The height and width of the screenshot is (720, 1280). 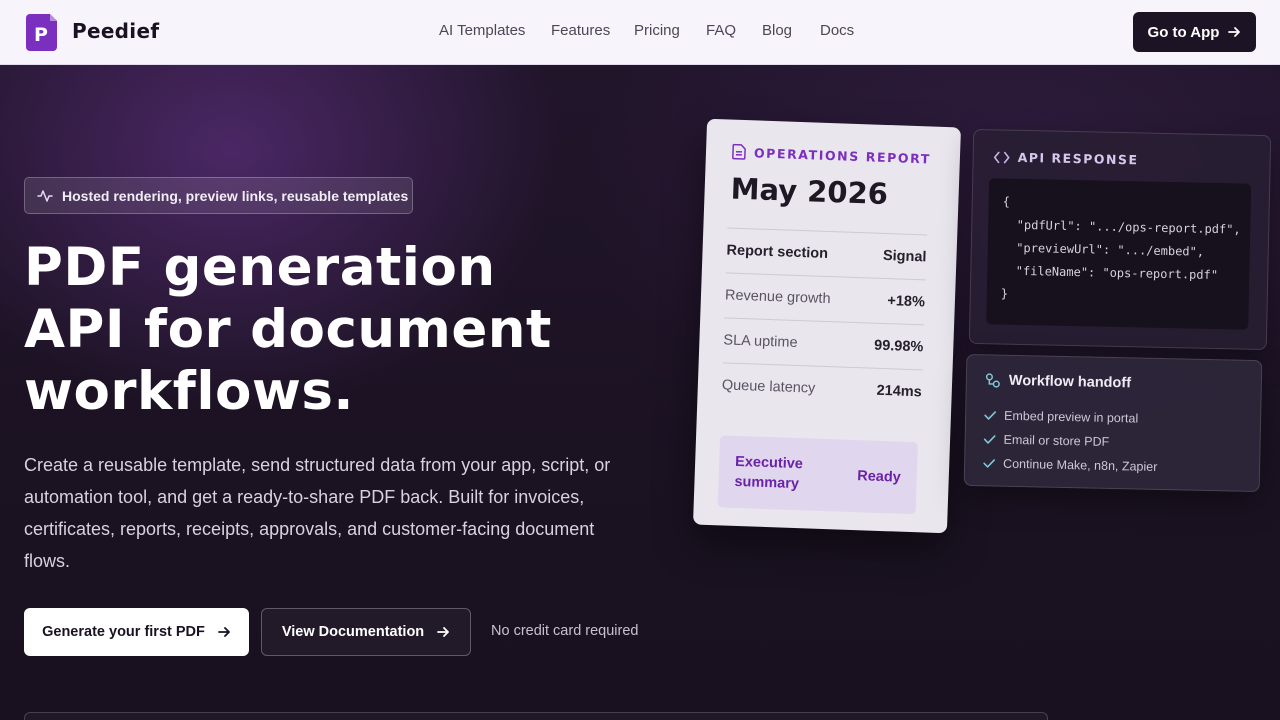 I want to click on brand-name: Peedief, so click(x=115, y=31).